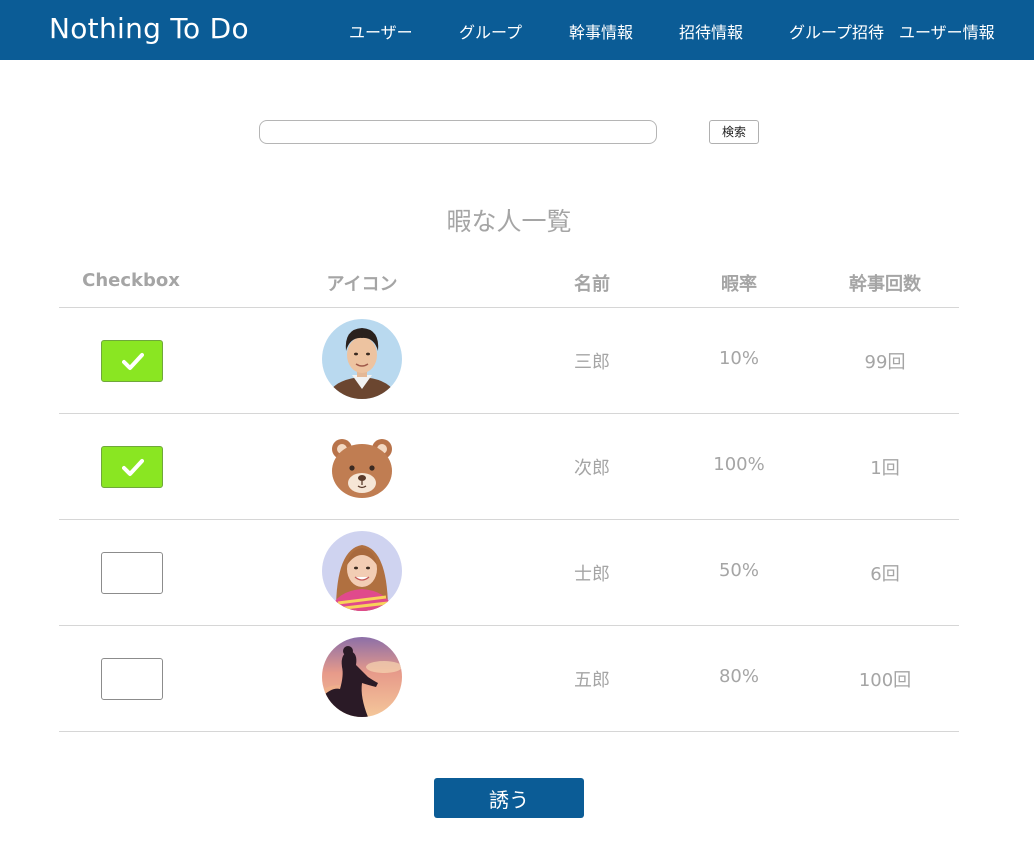 This screenshot has width=1034, height=861. Describe the element at coordinates (362, 571) in the screenshot. I see `woman-photo-avatar` at that location.